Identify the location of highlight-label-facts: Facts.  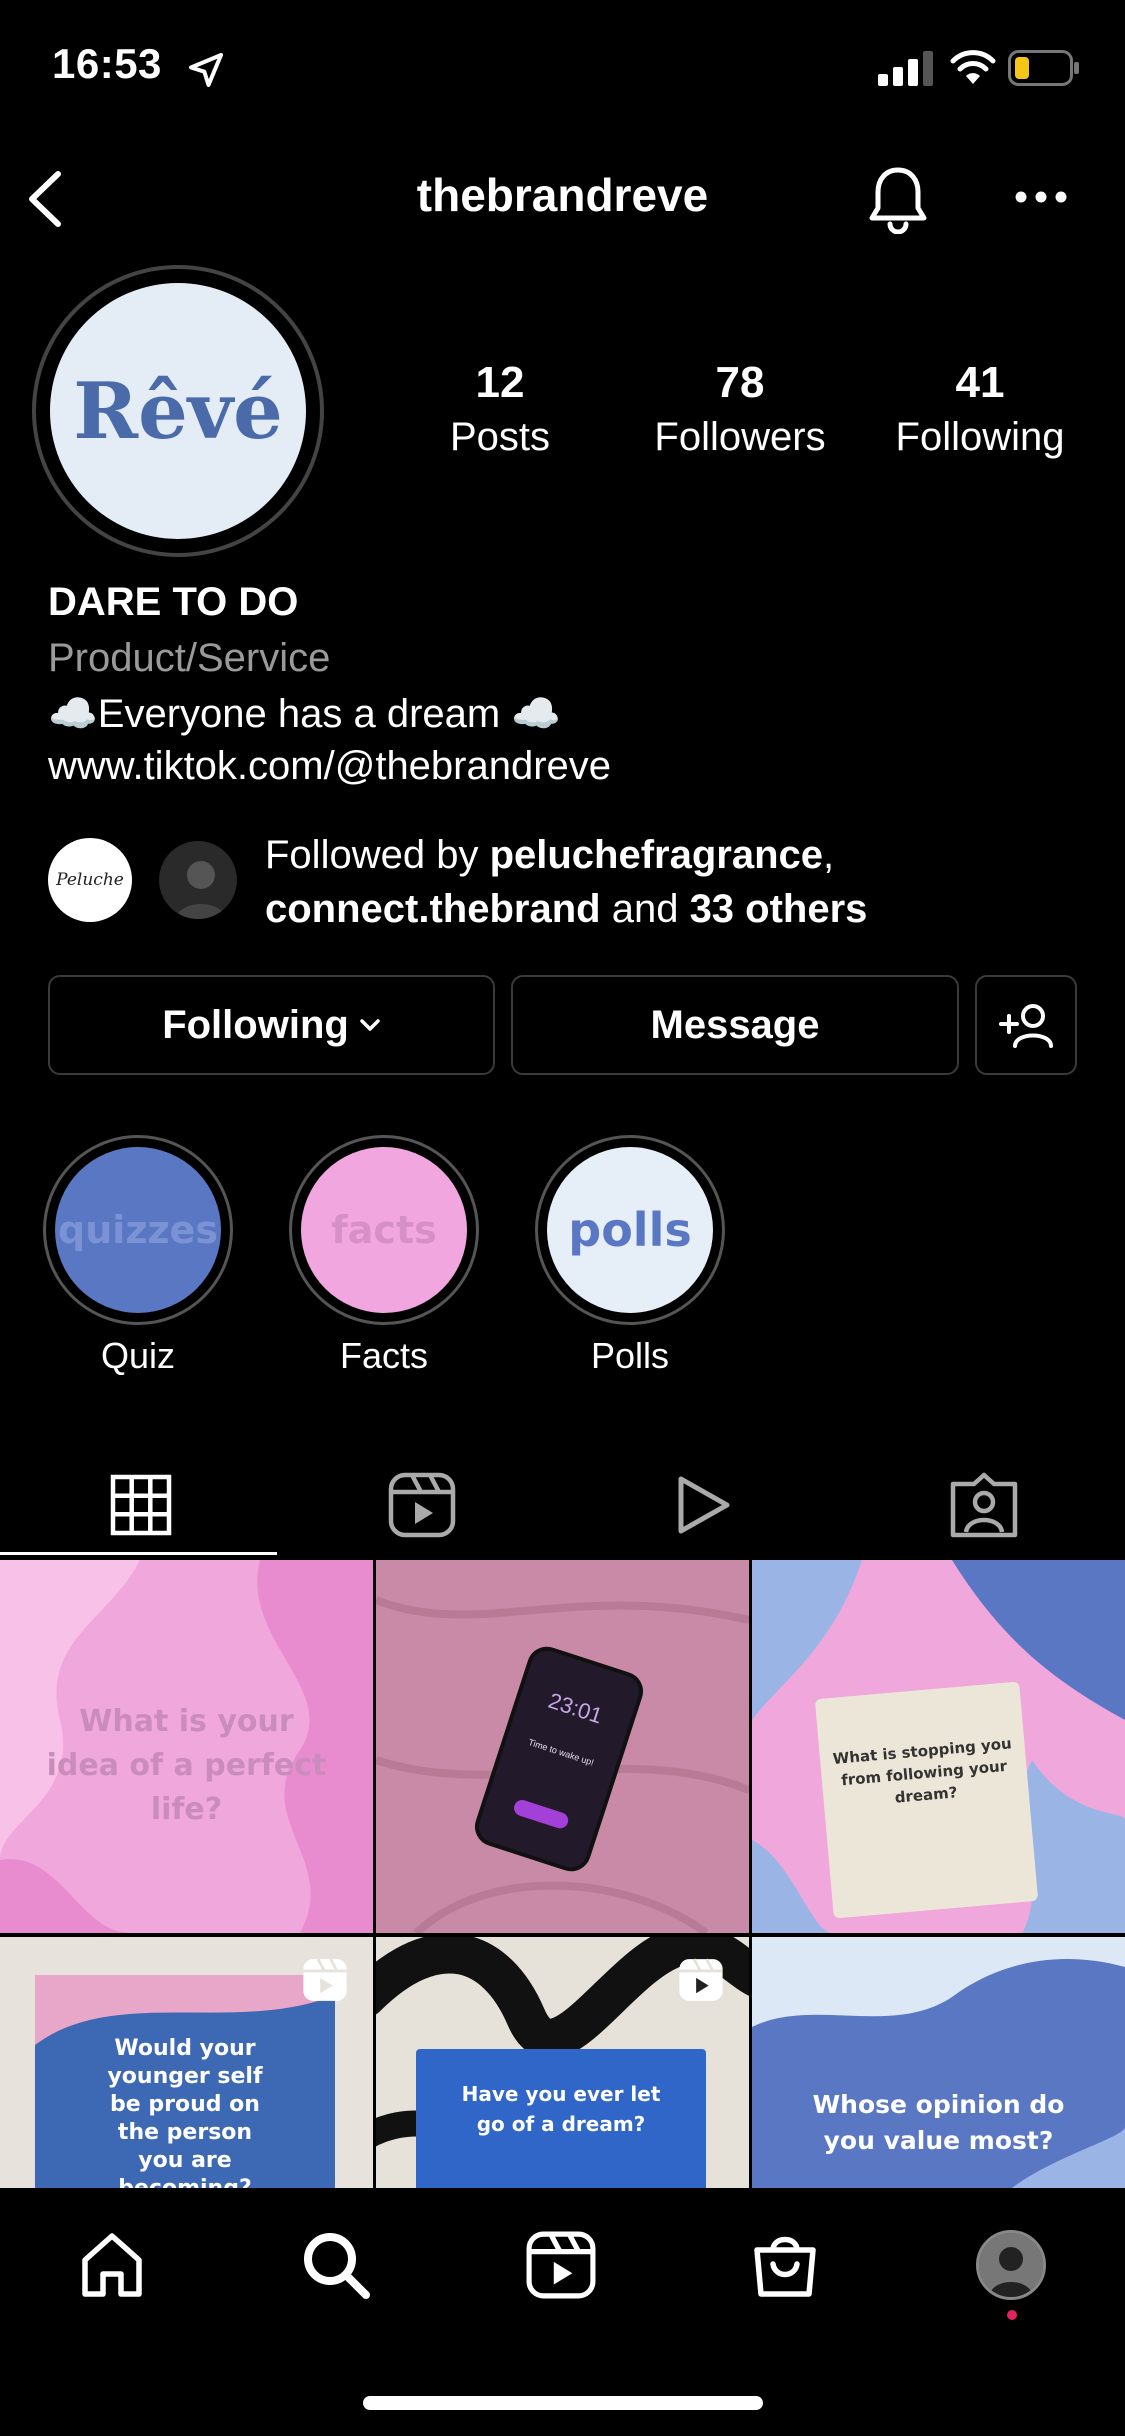
(383, 1355).